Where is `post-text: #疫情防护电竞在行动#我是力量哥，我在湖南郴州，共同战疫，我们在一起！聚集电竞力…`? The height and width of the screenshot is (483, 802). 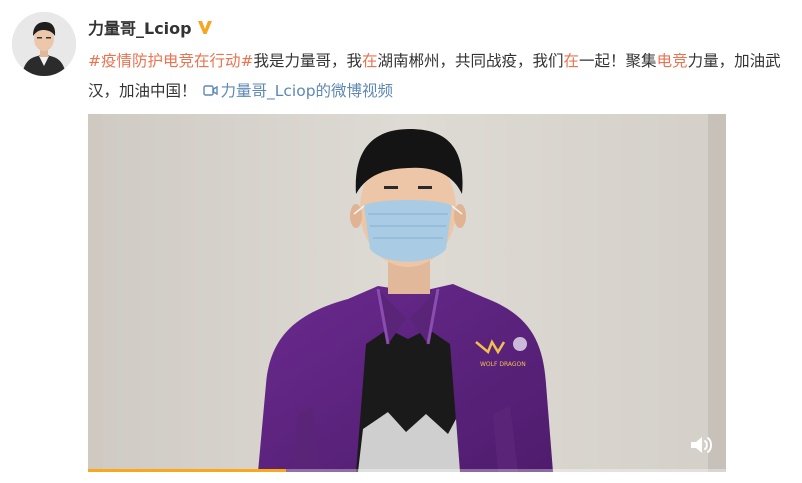
post-text: #疫情防护电竞在行动#我是力量哥，我在湖南郴州，共同战疫，我们在一起！聚集电竞力… is located at coordinates (441, 76).